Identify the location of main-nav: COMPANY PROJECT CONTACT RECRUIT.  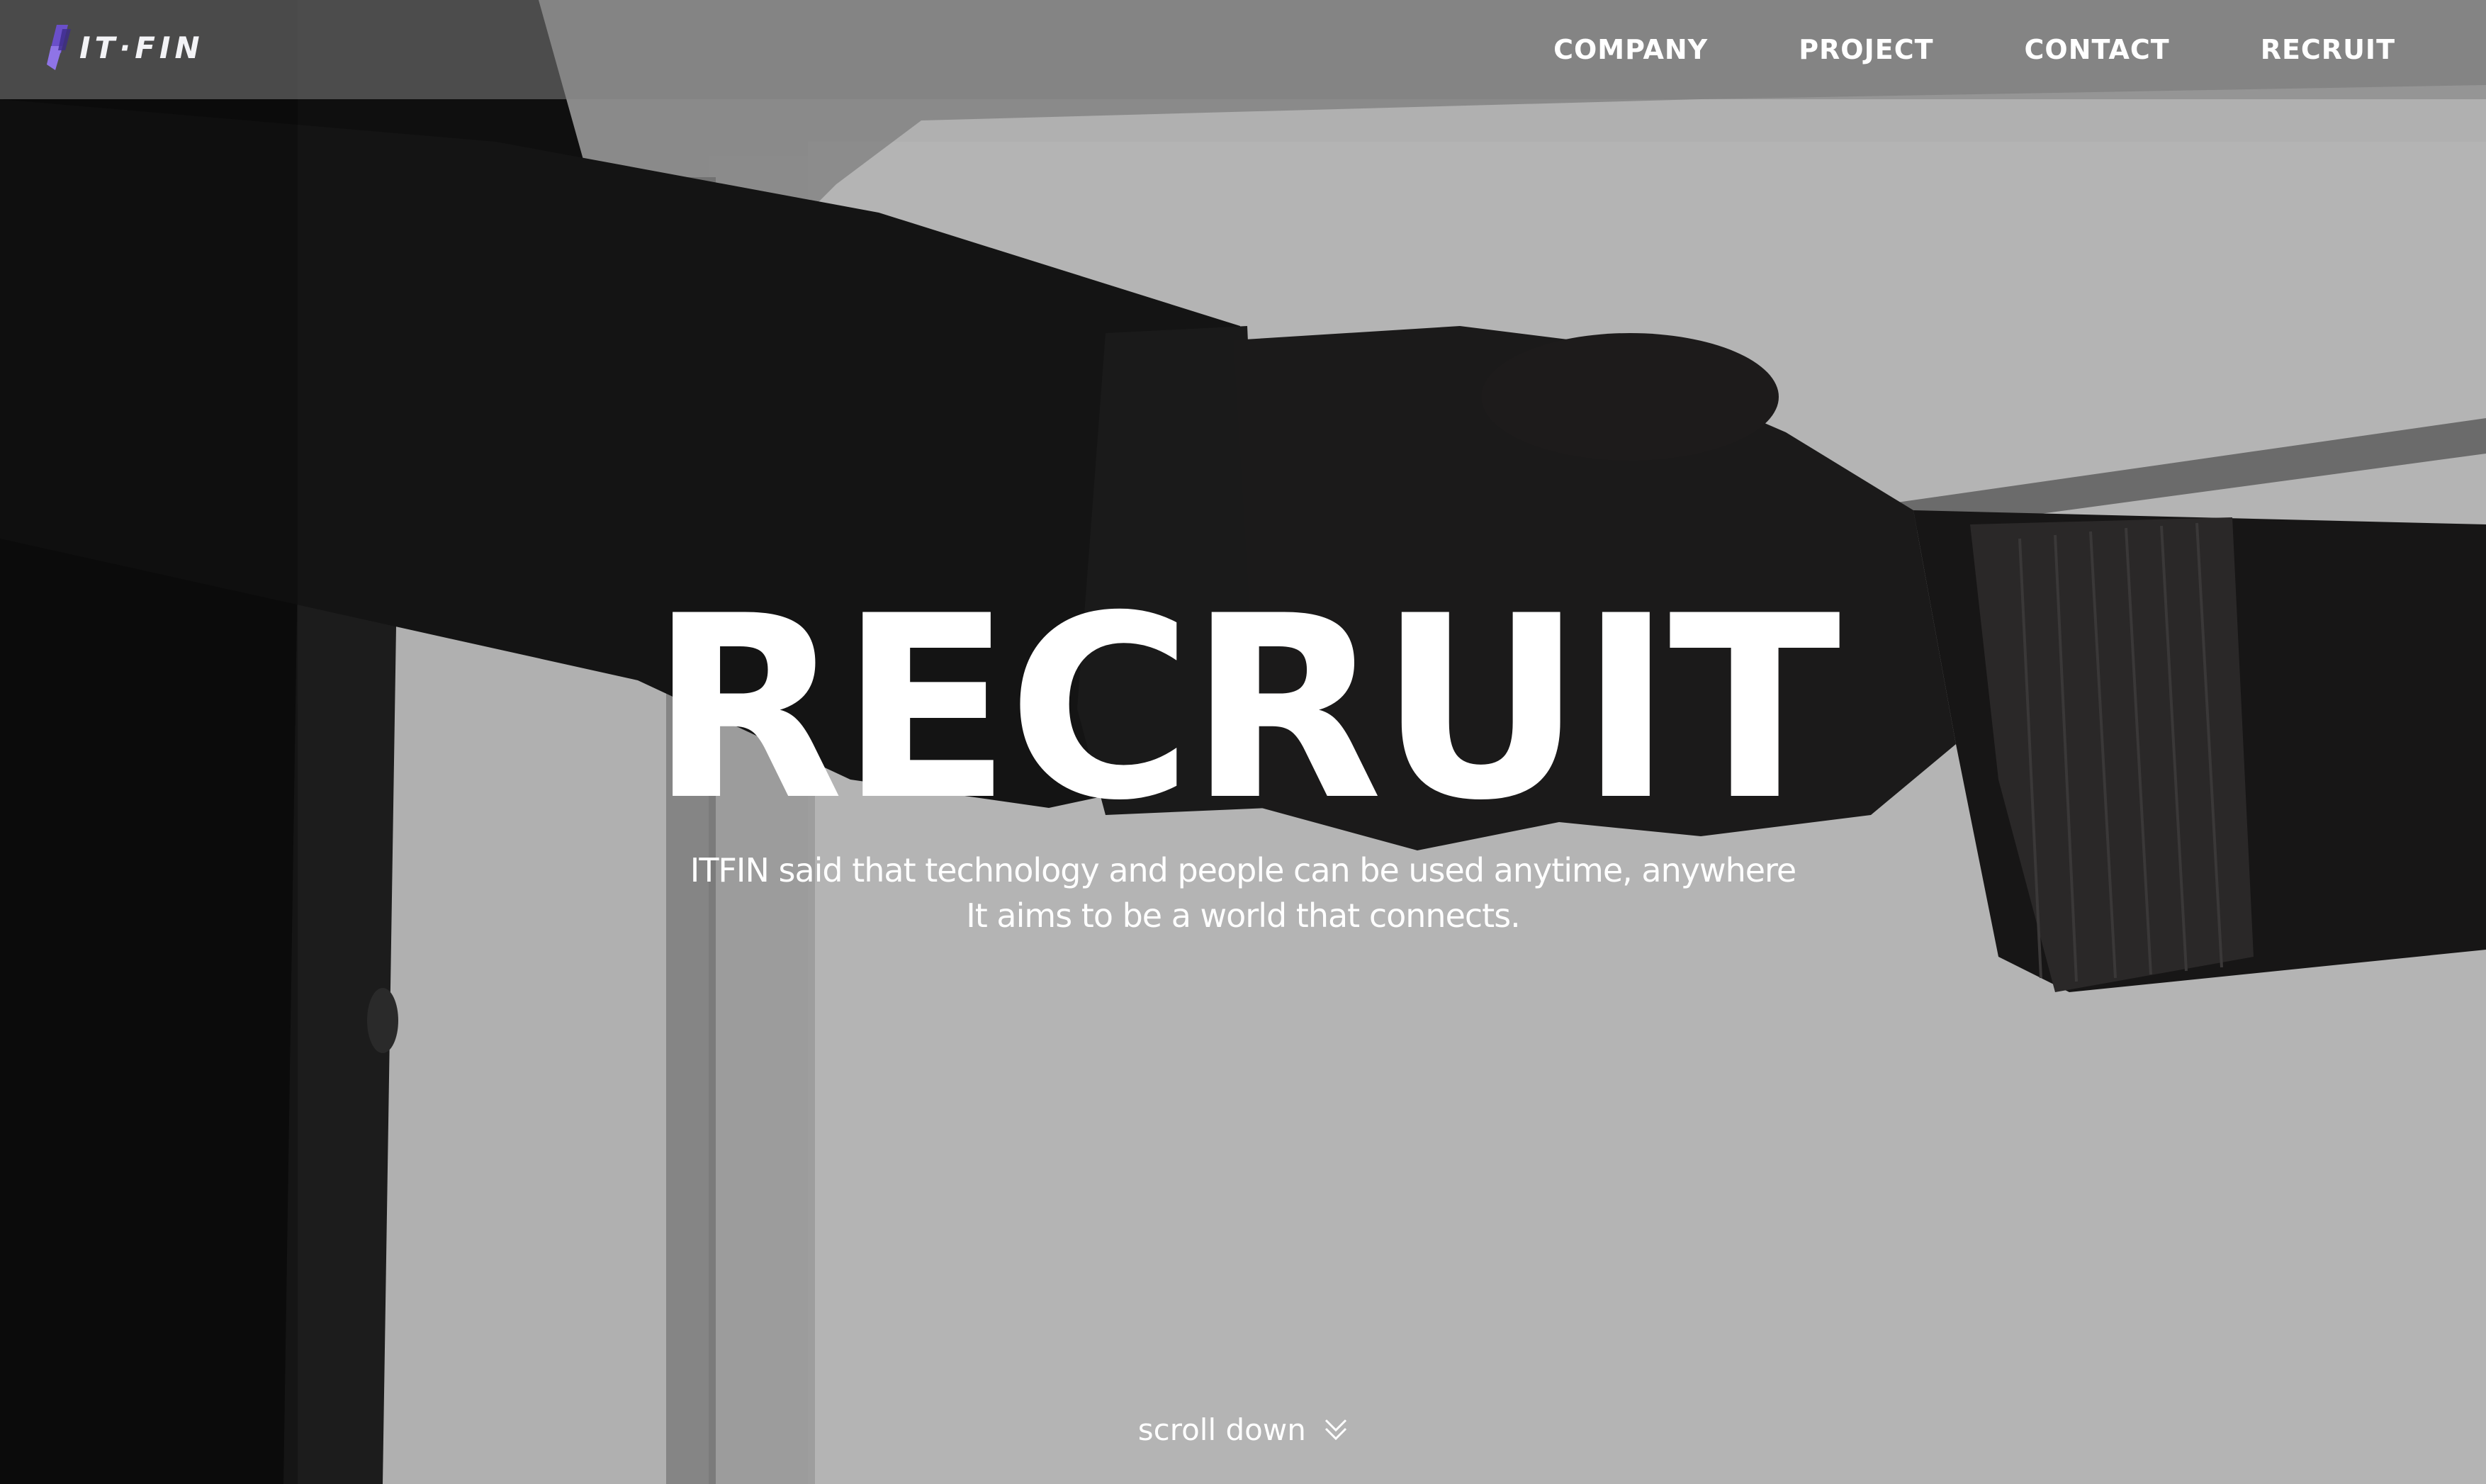
(1929, 49).